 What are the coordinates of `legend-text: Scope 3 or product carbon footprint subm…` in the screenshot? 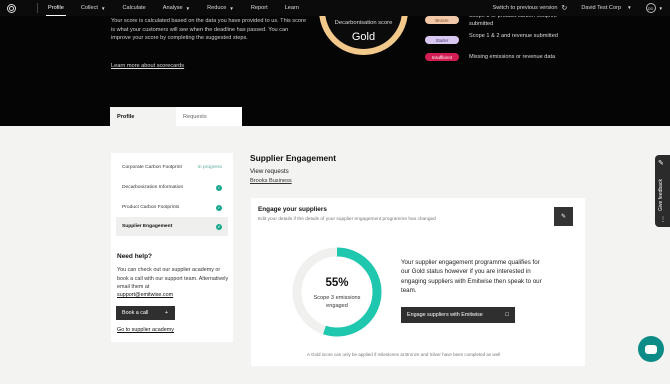 It's located at (513, 21).